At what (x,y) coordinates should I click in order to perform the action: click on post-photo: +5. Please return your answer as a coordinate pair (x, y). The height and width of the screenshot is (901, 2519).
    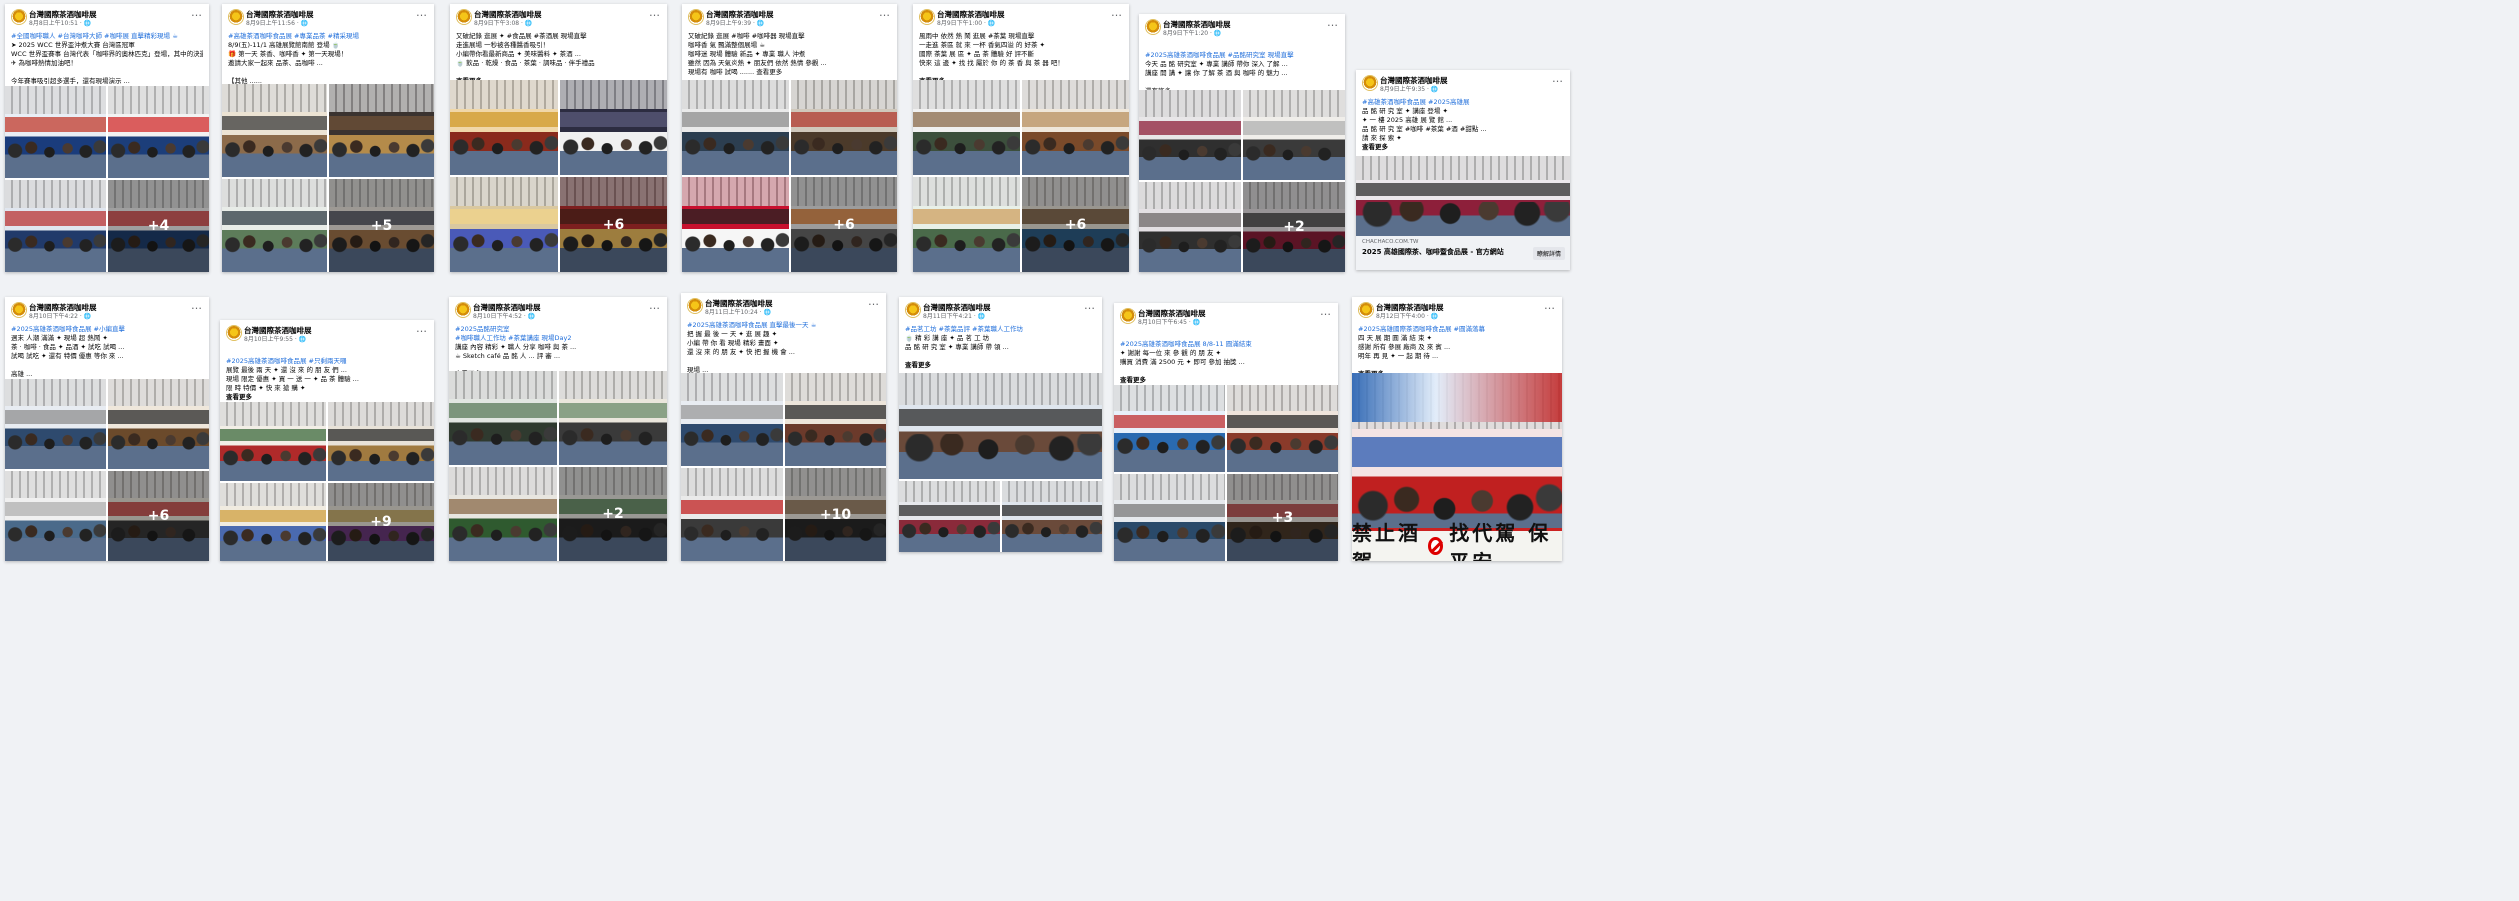
    Looking at the image, I should click on (381, 225).